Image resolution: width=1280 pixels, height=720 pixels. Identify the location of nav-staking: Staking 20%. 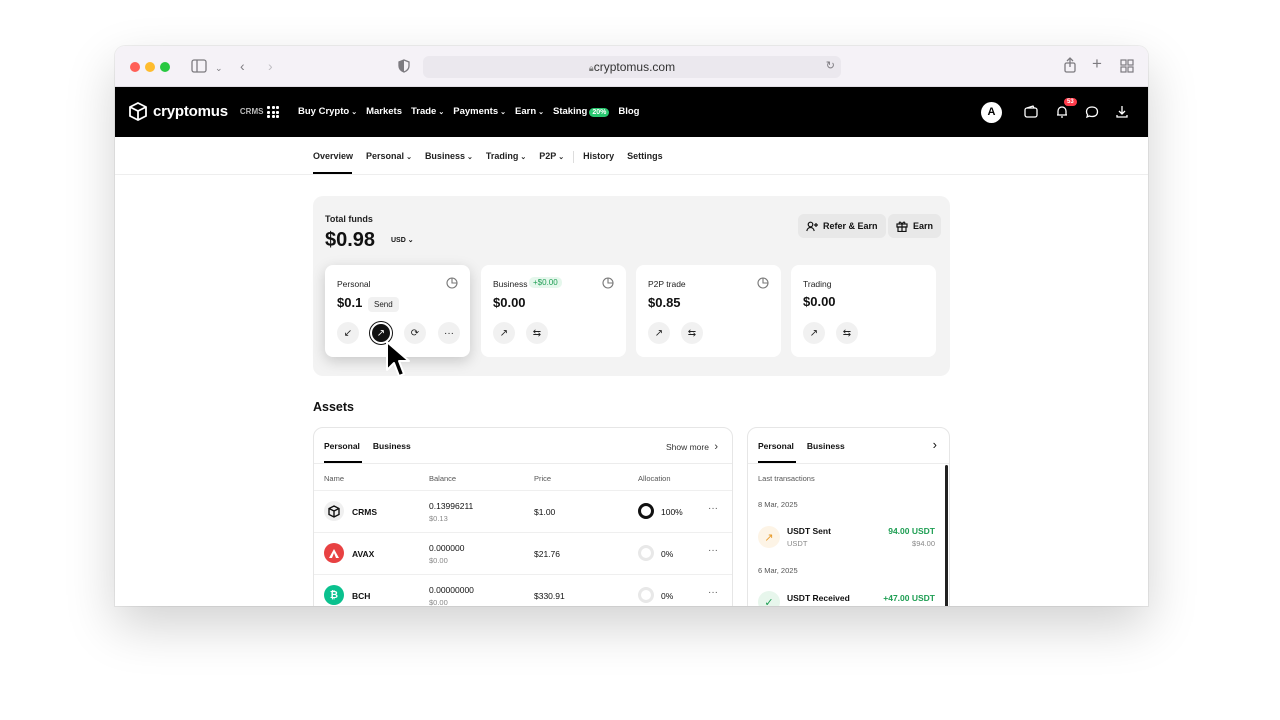
(581, 111).